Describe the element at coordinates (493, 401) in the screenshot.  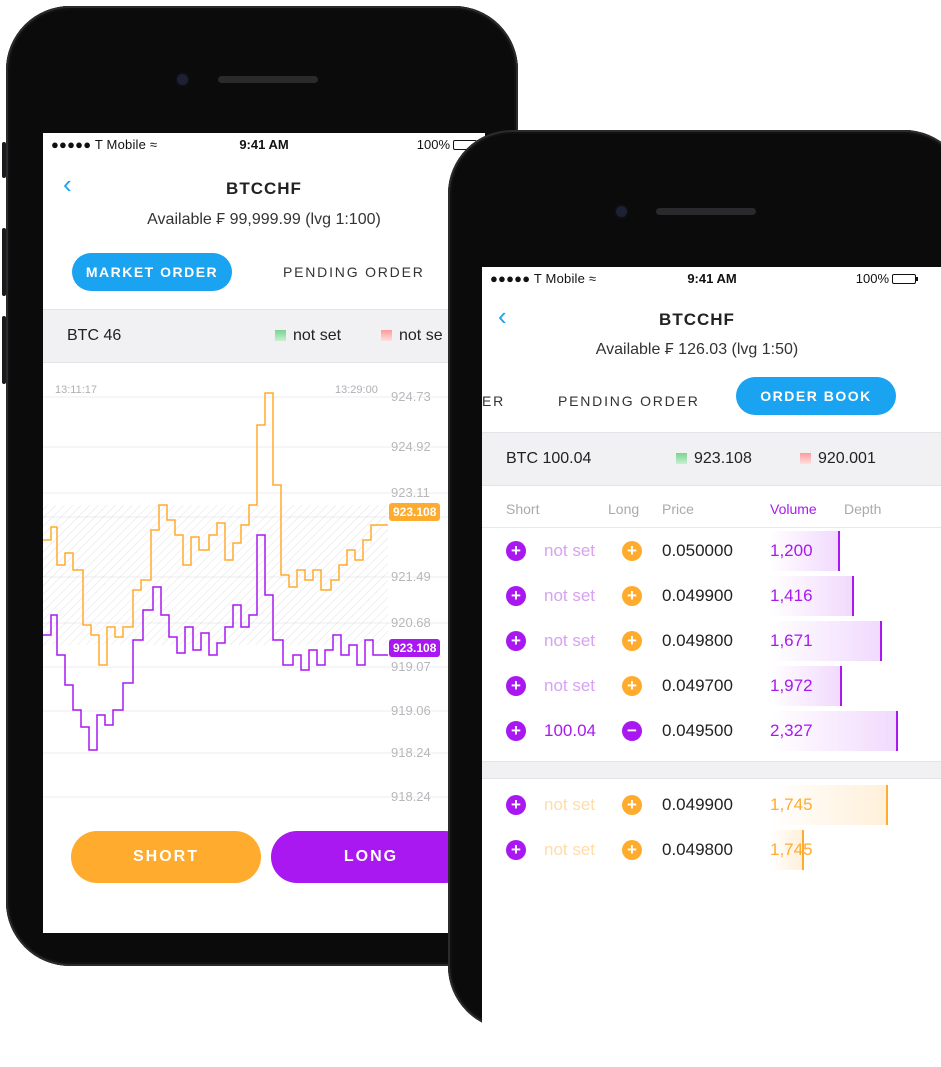
I see `tab-market-order-partial: ER` at that location.